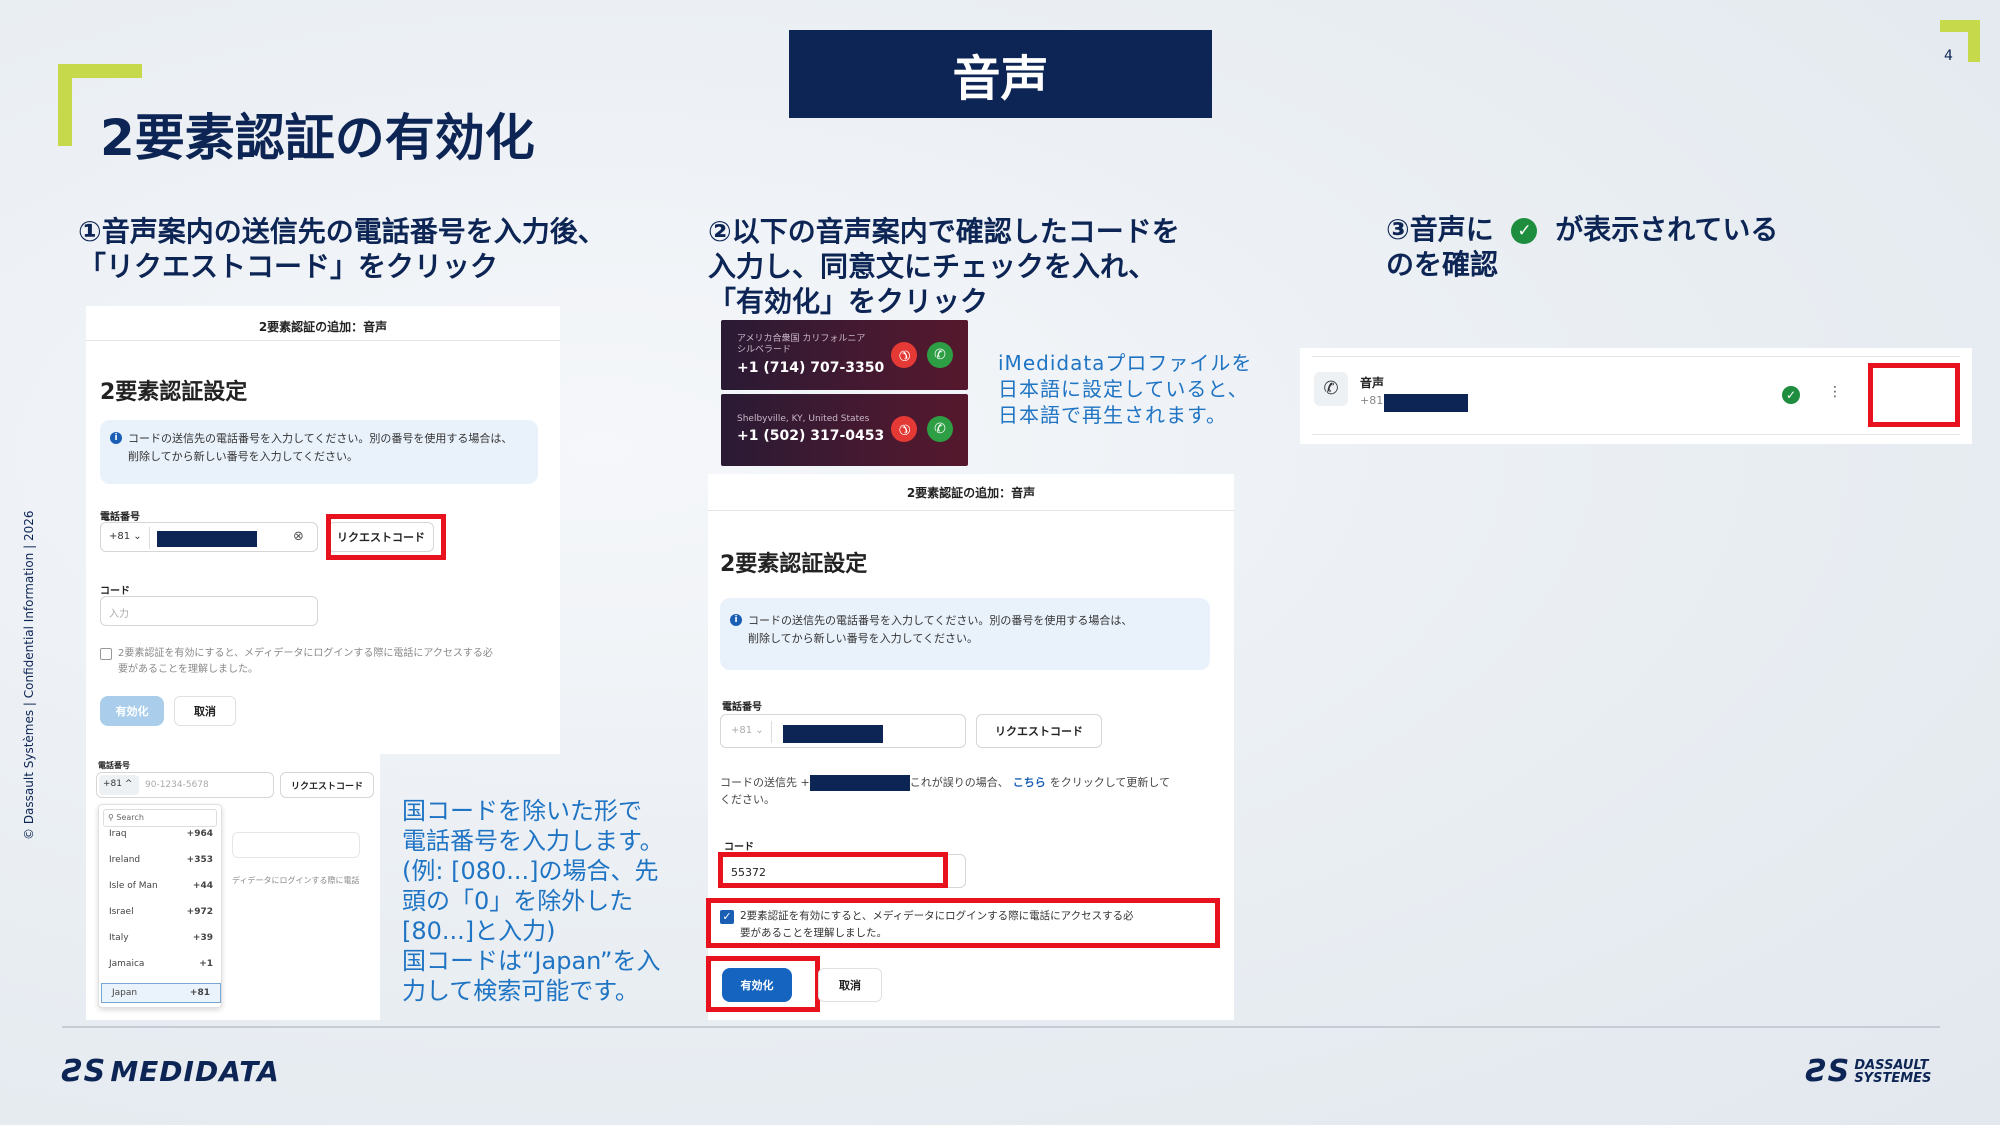 This screenshot has width=2000, height=1125. I want to click on step1-heading: ①音声案内の送信先の電話番号を入力後、 「リクエストコード」をクリック, so click(342, 249).